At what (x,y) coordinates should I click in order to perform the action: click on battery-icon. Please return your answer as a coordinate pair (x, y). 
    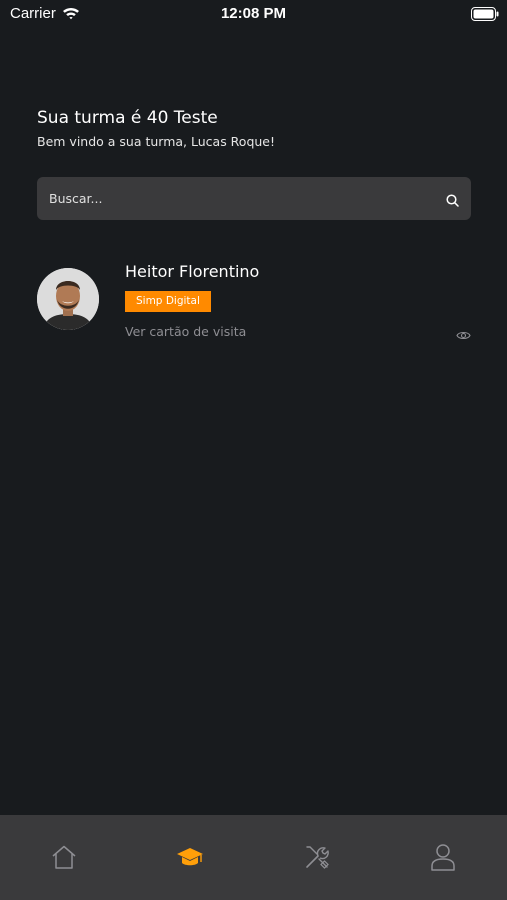
    Looking at the image, I should click on (485, 15).